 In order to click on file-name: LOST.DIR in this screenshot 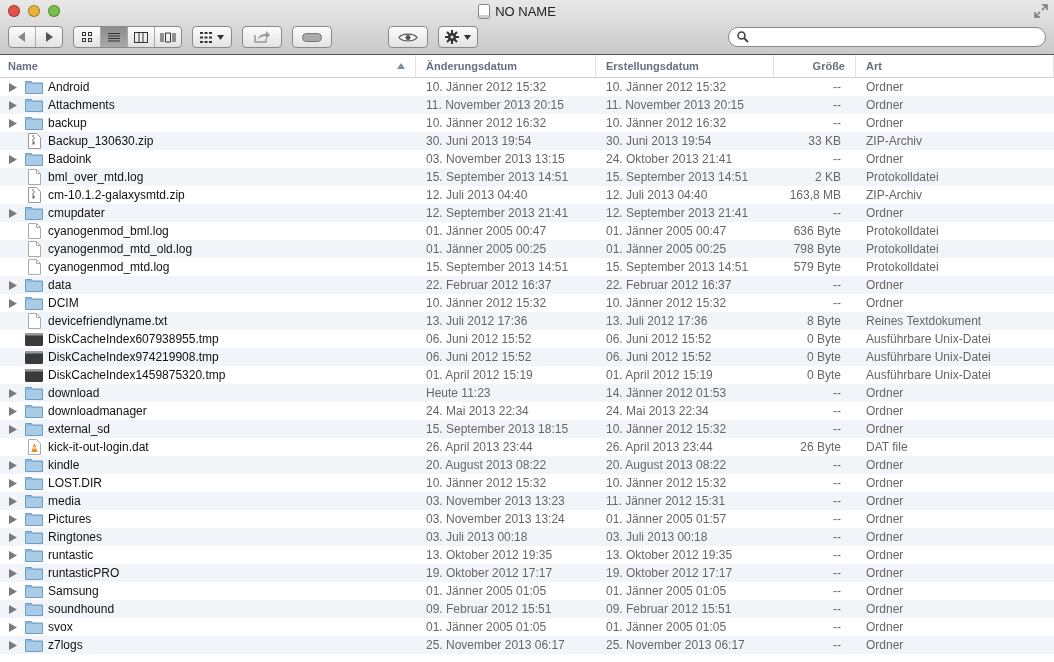, I will do `click(75, 483)`.